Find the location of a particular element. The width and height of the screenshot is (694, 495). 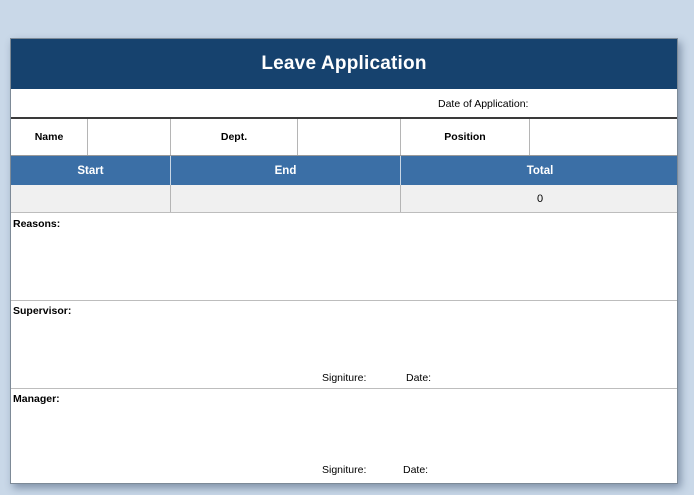

employee-info-row: Name Dept. Position is located at coordinates (344, 137).